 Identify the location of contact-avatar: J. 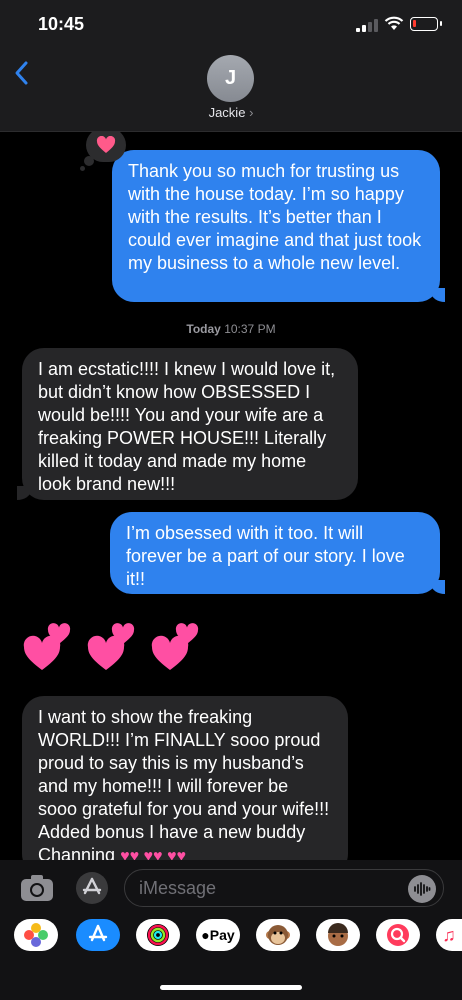
(230, 78).